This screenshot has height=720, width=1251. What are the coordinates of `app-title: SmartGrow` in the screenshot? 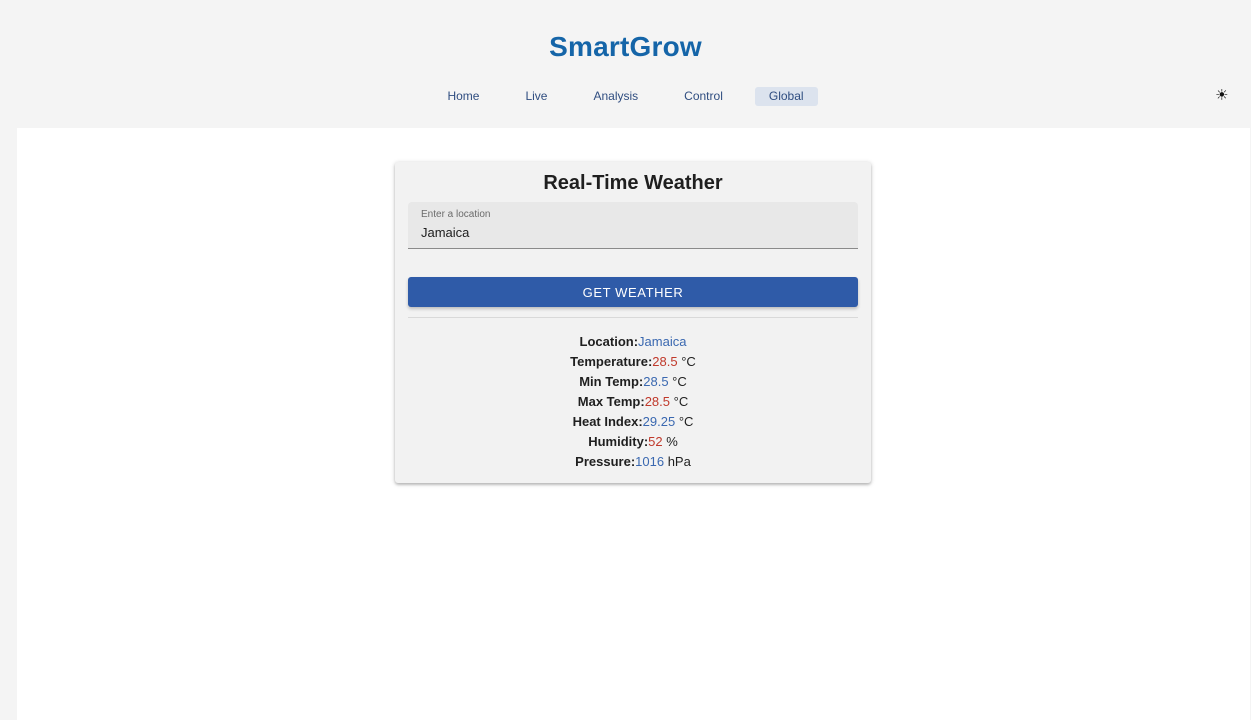 It's located at (625, 46).